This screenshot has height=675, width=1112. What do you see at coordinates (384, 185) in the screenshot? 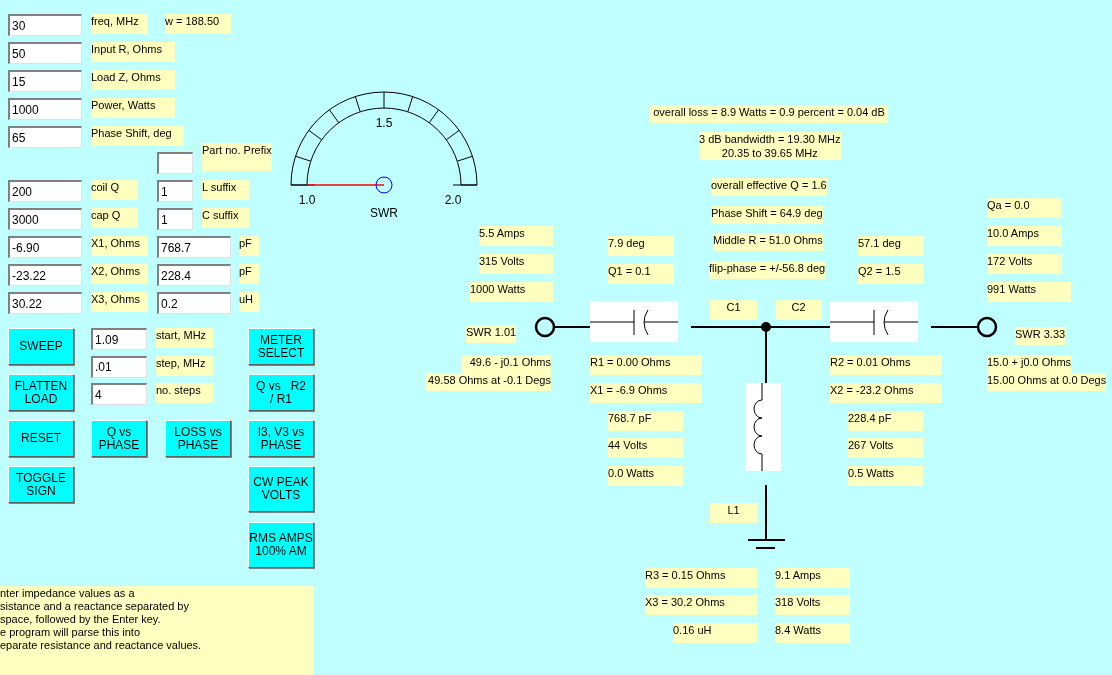
I see `meter-hub-icon` at bounding box center [384, 185].